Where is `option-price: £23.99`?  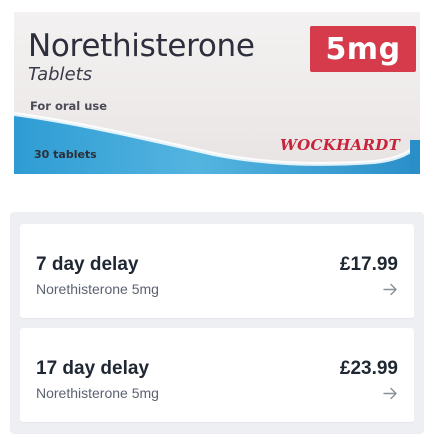 option-price: £23.99 is located at coordinates (368, 368).